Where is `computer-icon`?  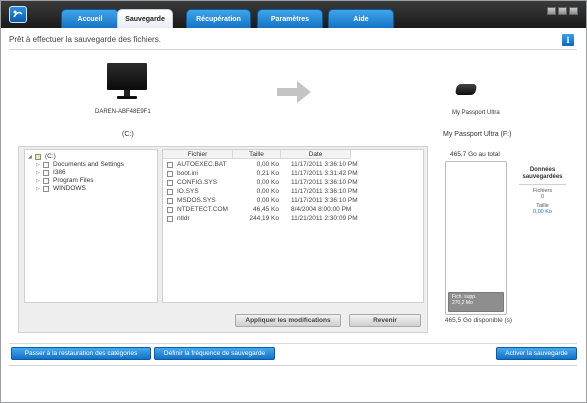 computer-icon is located at coordinates (127, 82).